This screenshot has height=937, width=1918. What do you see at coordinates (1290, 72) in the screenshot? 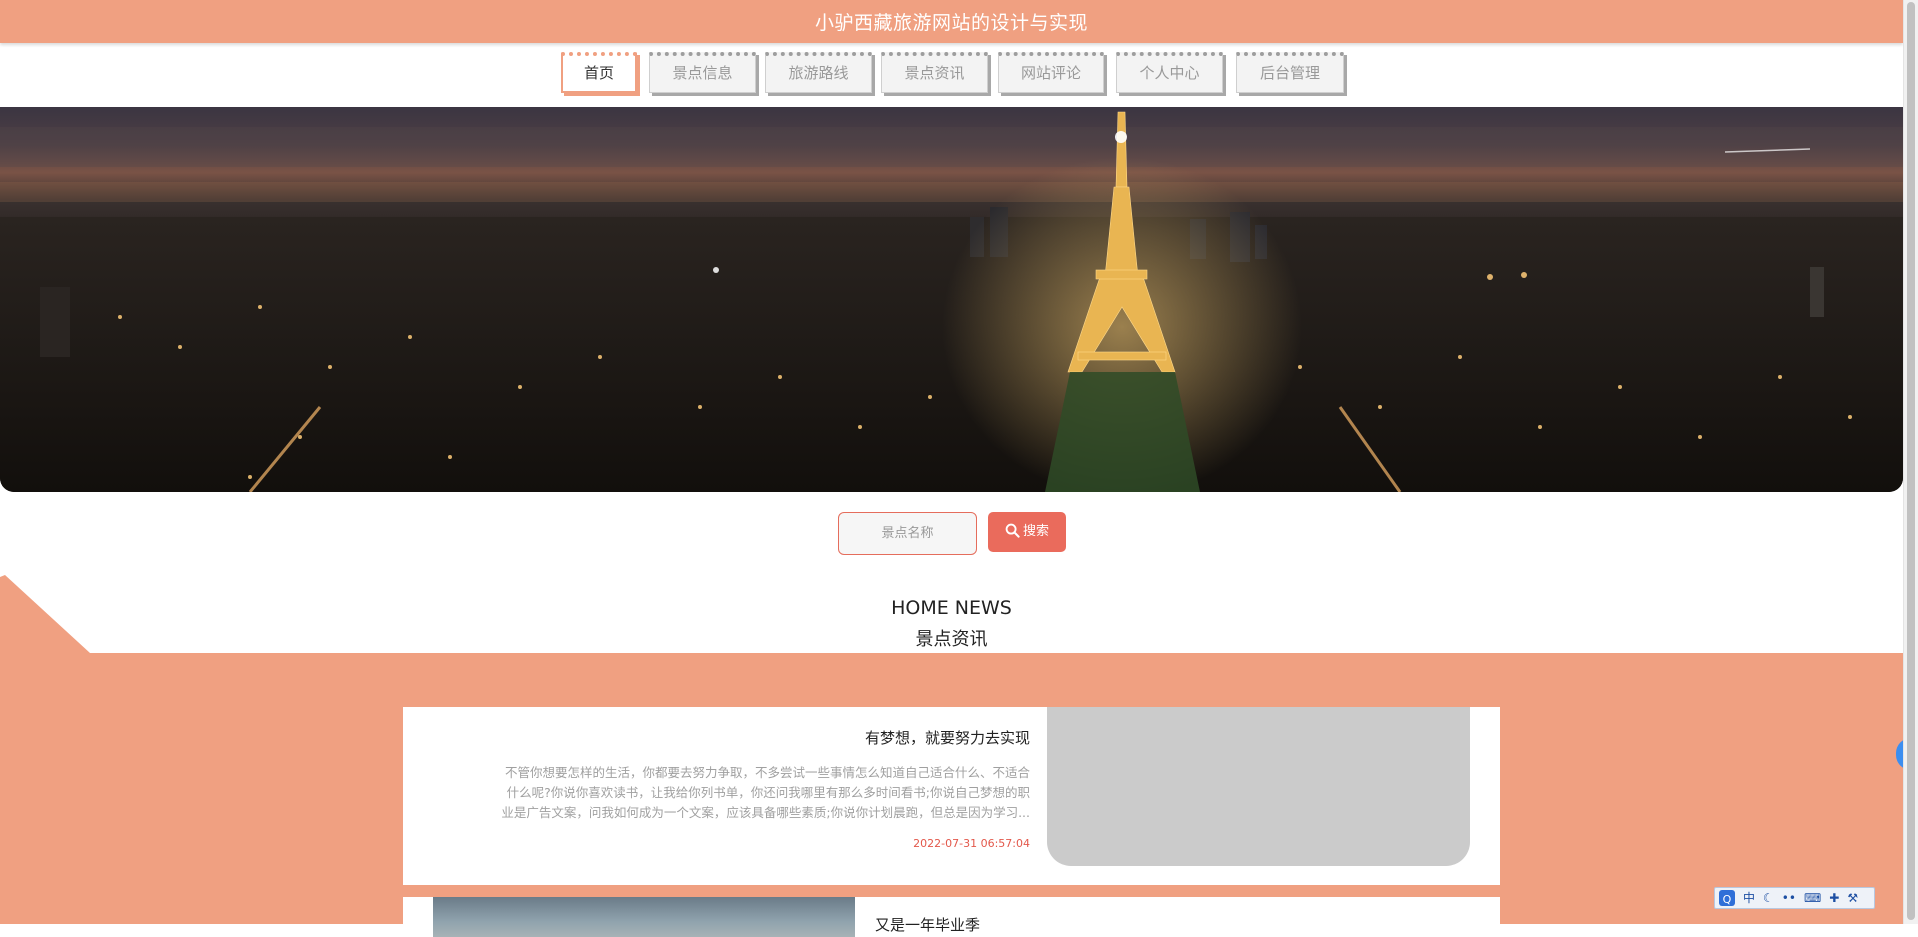
I see `nav-item-admin: 后台管理` at bounding box center [1290, 72].